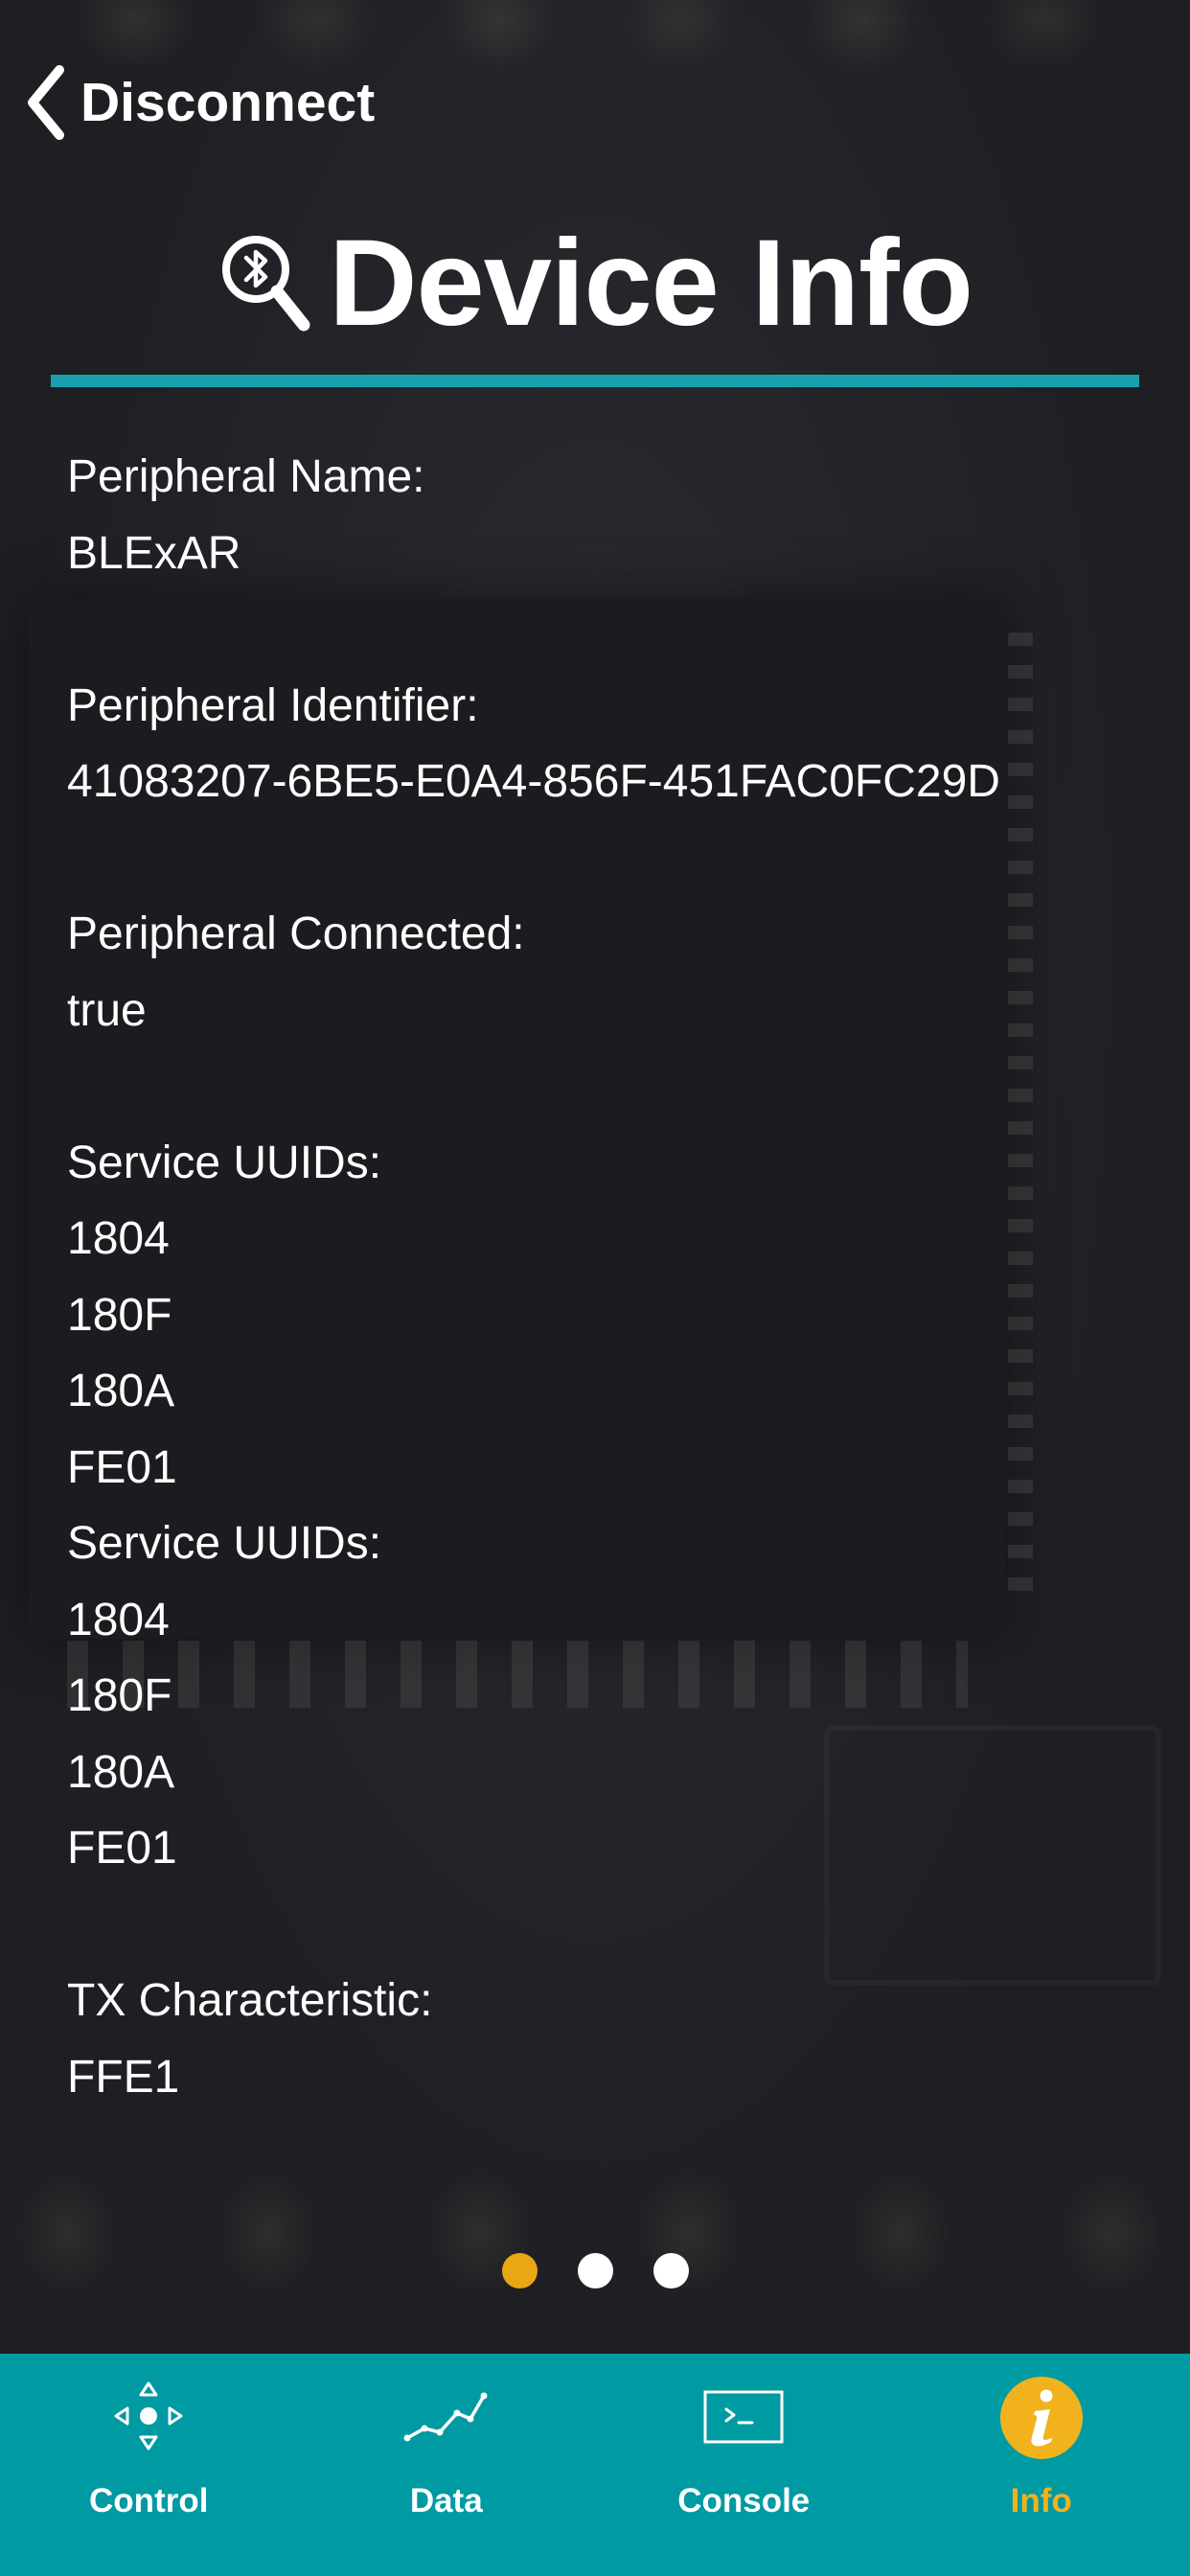 This screenshot has width=1190, height=2576. I want to click on page-header: Device Info, so click(595, 282).